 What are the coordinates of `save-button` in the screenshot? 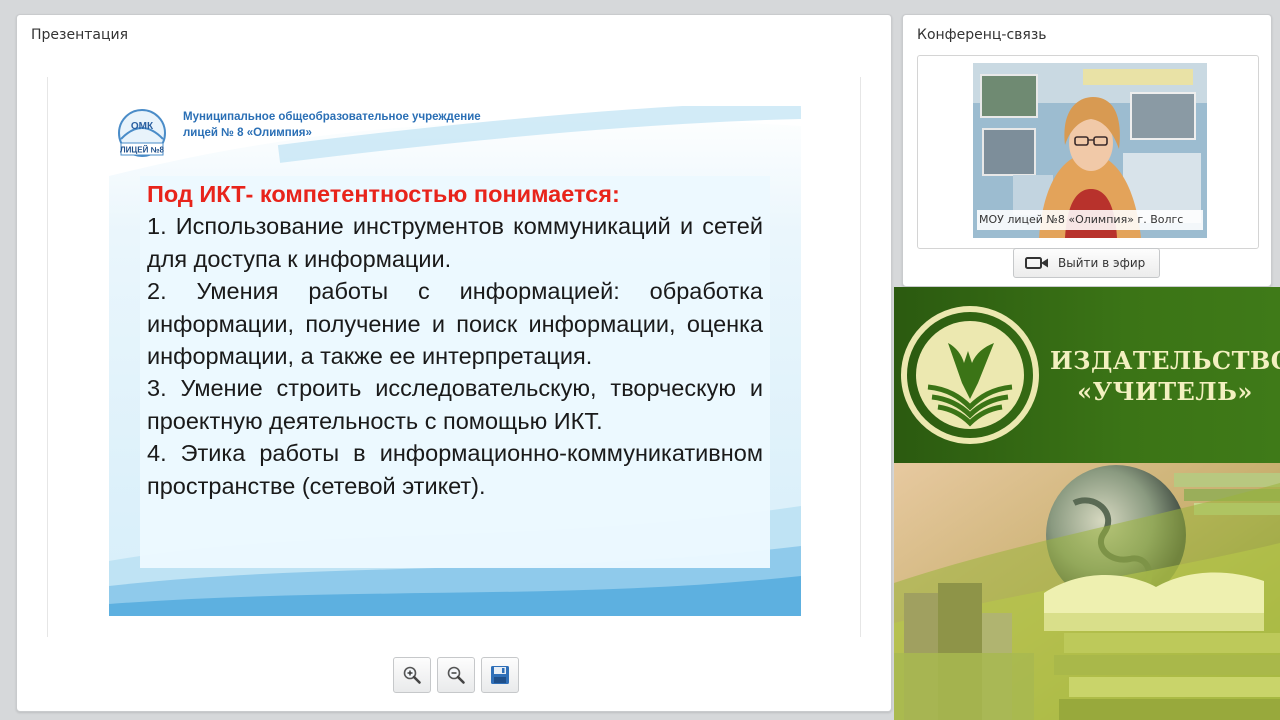 It's located at (500, 675).